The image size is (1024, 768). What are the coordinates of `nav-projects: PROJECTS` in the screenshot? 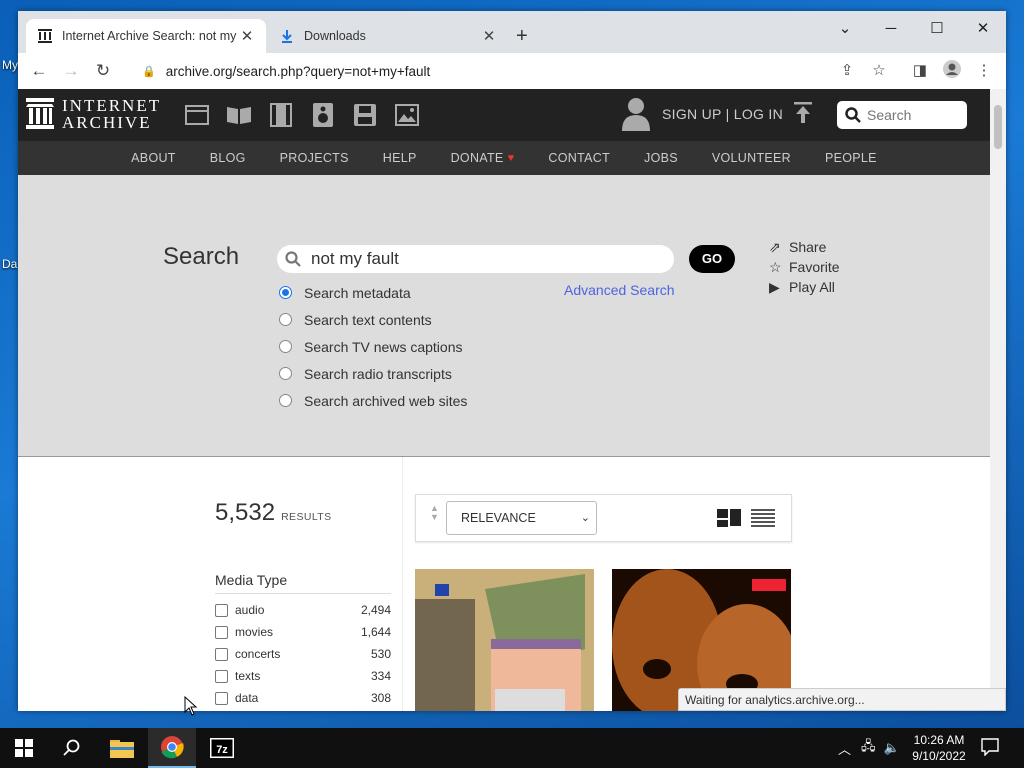 It's located at (314, 158).